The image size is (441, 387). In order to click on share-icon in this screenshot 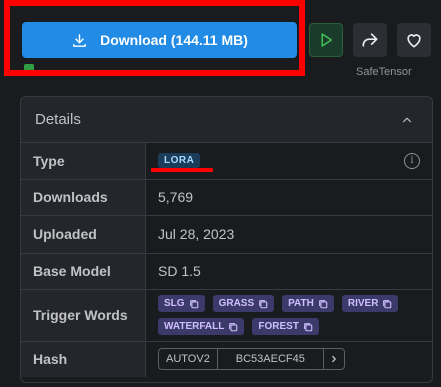, I will do `click(370, 40)`.